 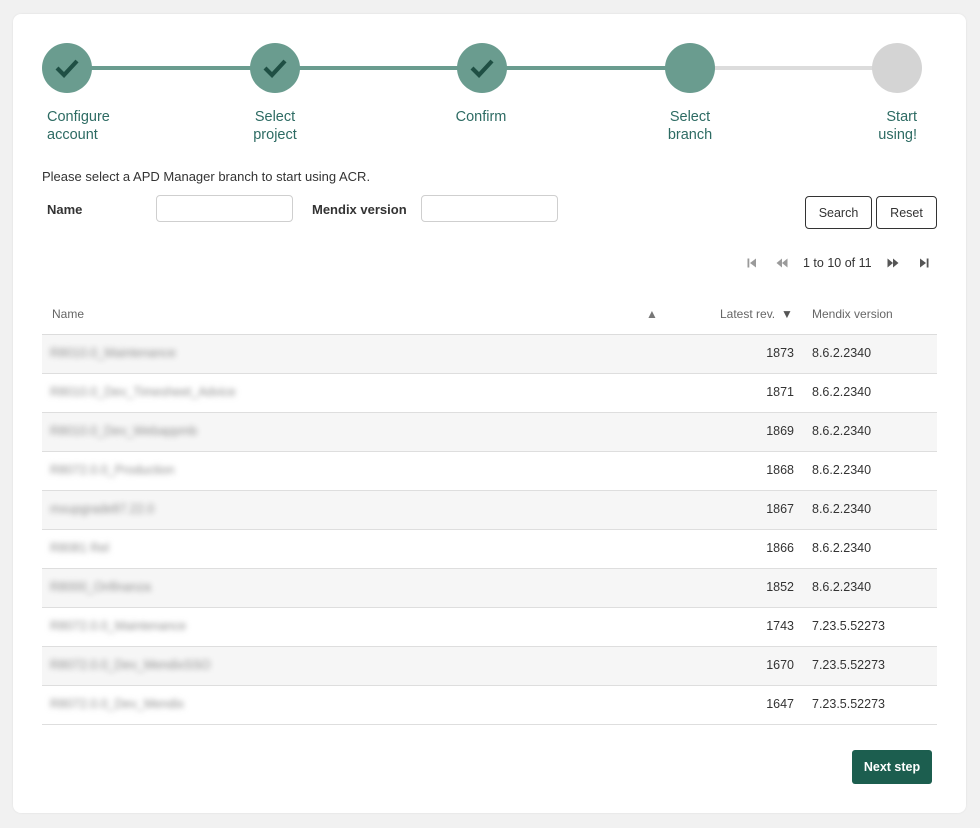 I want to click on name-filter-label: Name, so click(x=65, y=209).